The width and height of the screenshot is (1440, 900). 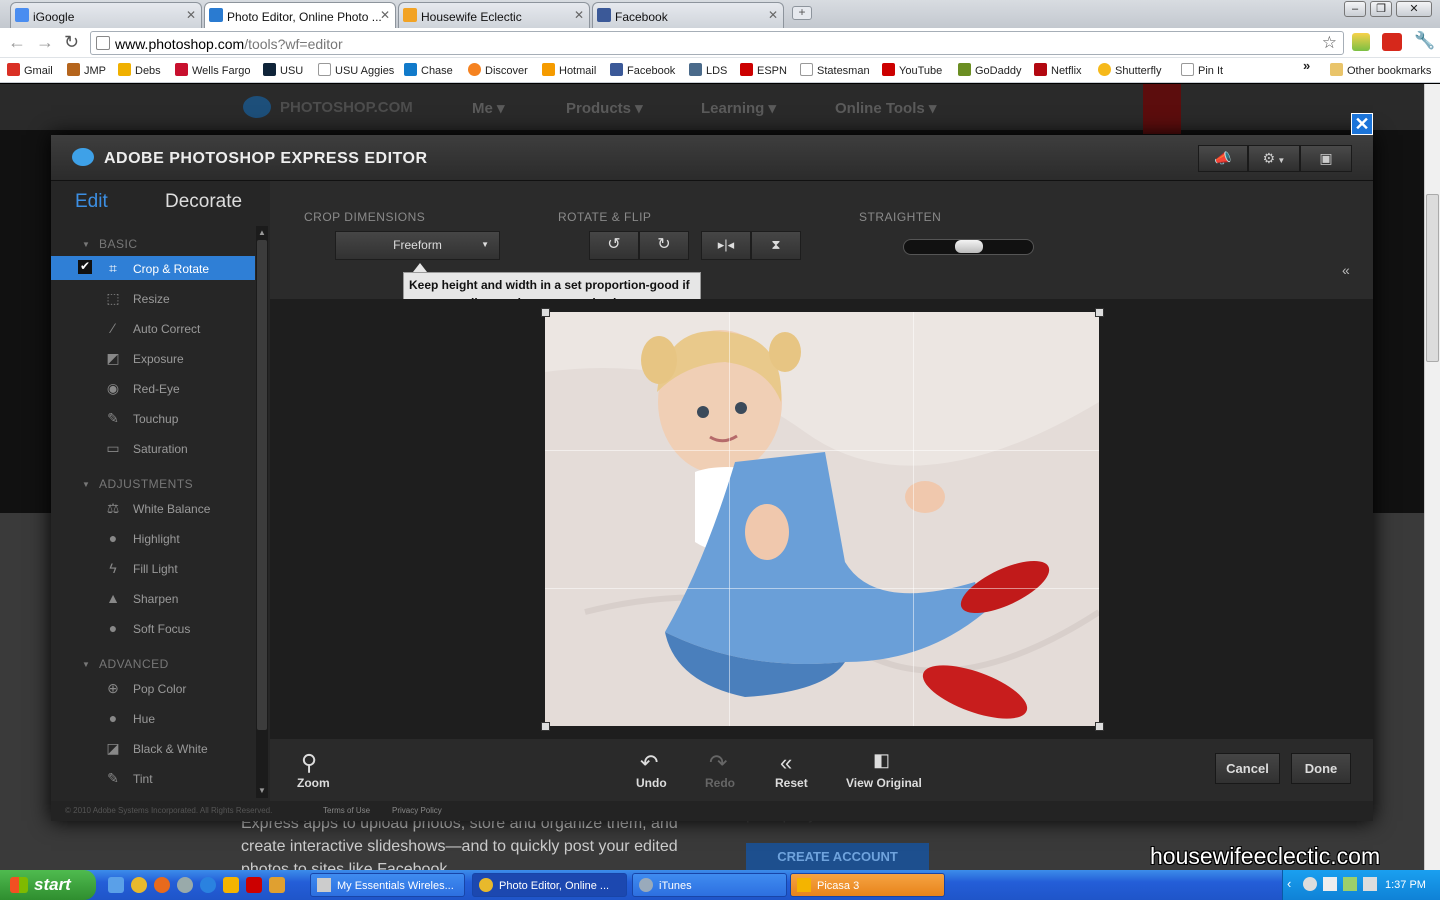 I want to click on cancel-button: Cancel, so click(x=1247, y=768).